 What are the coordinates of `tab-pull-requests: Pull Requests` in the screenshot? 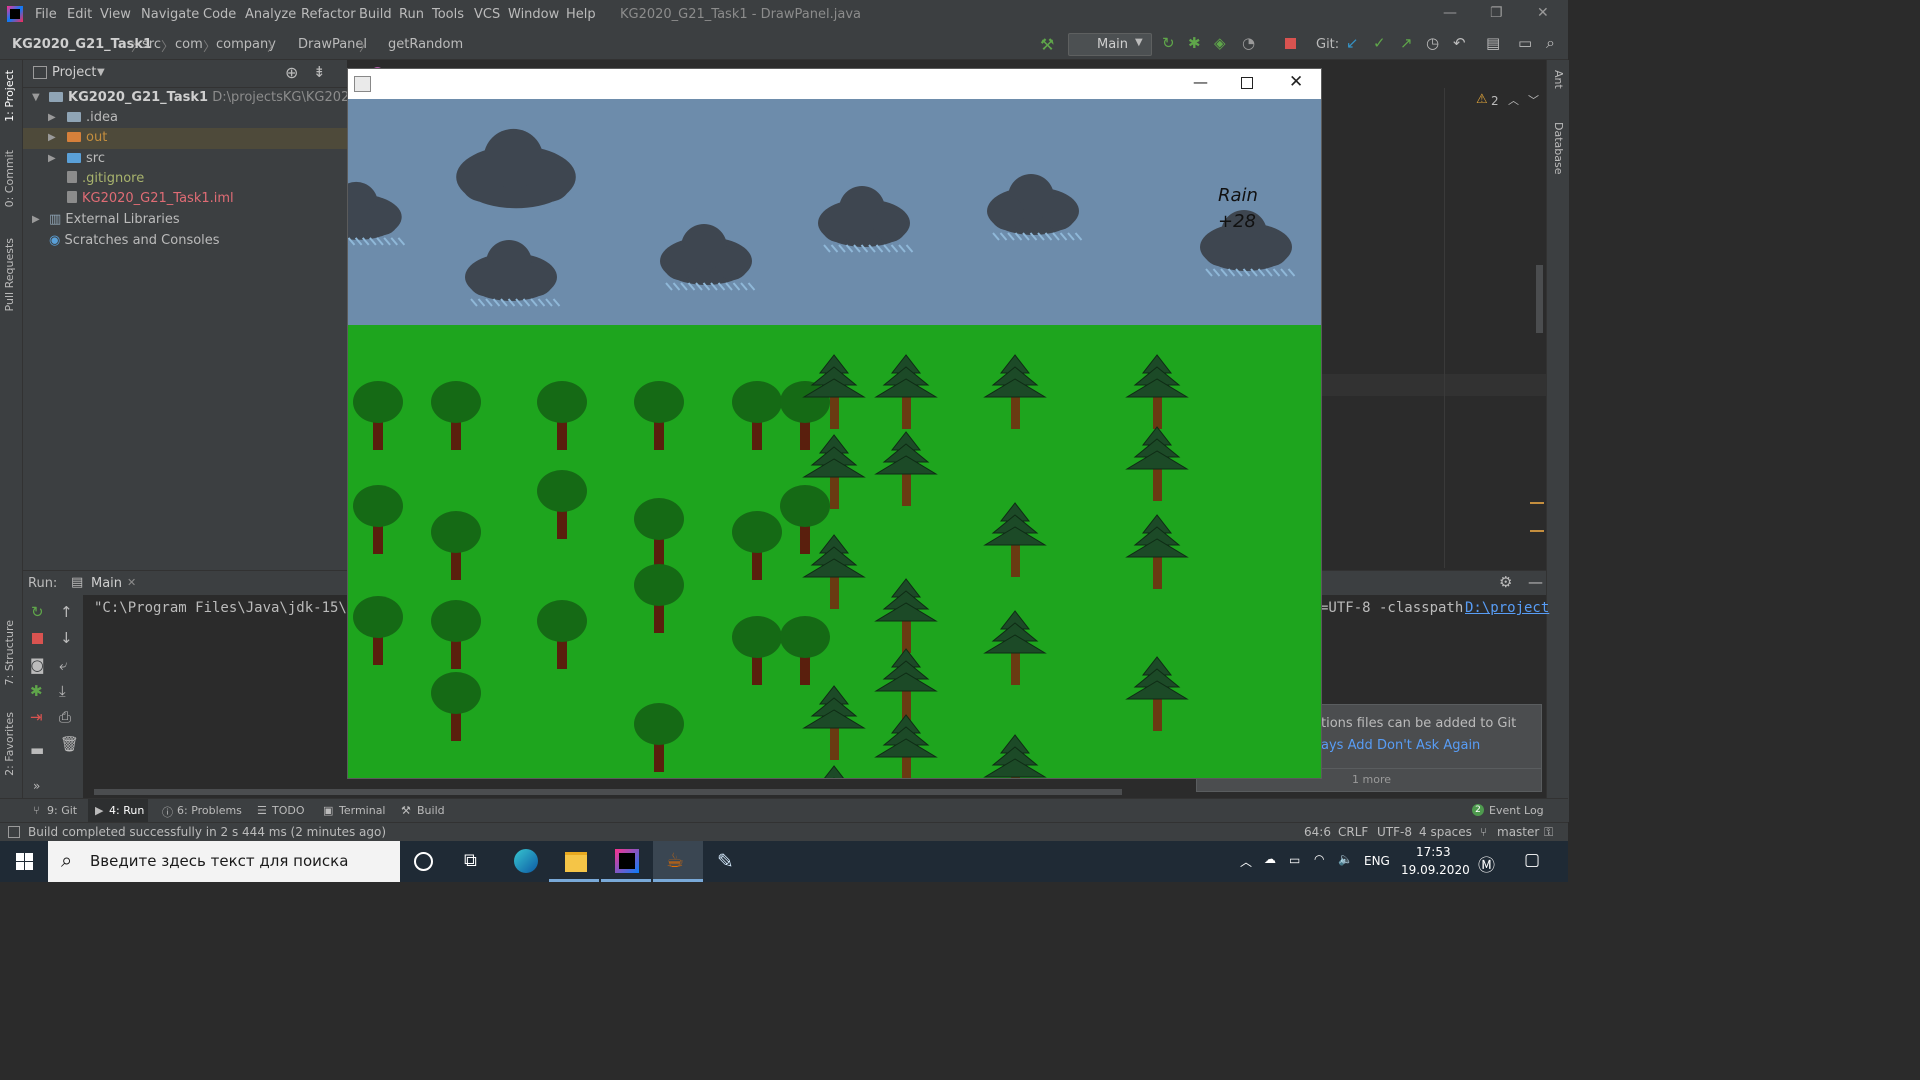 It's located at (9, 274).